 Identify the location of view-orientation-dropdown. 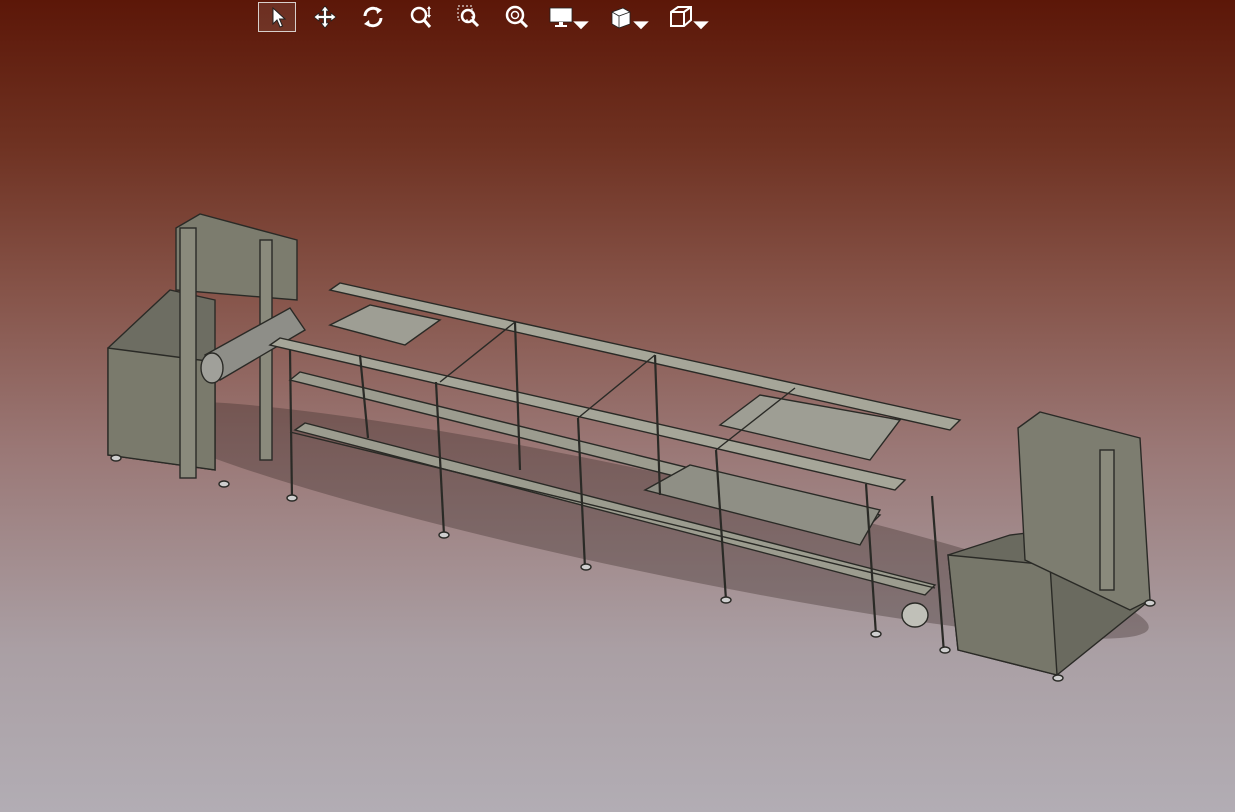
(691, 17).